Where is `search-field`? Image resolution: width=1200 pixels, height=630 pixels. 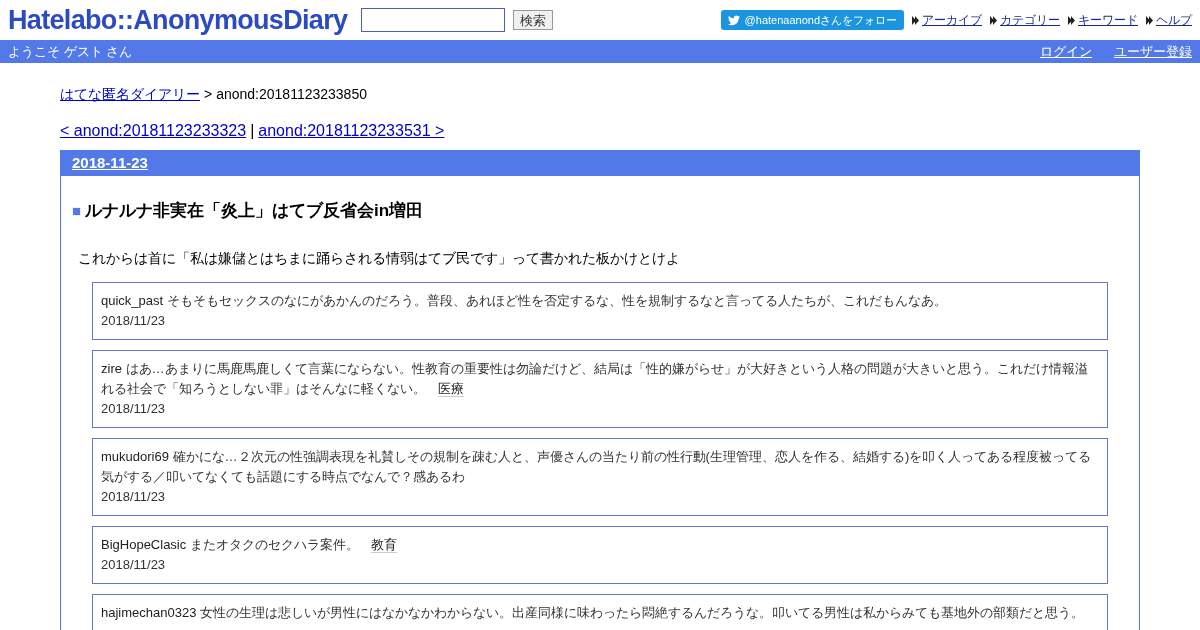 search-field is located at coordinates (433, 20).